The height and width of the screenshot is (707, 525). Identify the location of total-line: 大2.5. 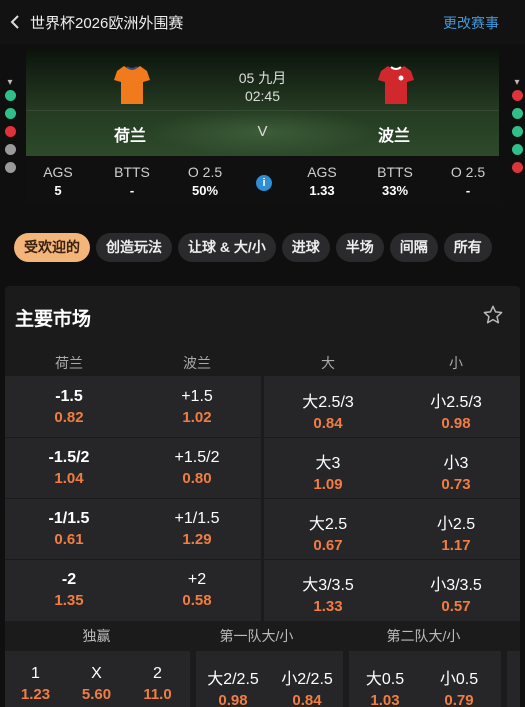
(328, 524).